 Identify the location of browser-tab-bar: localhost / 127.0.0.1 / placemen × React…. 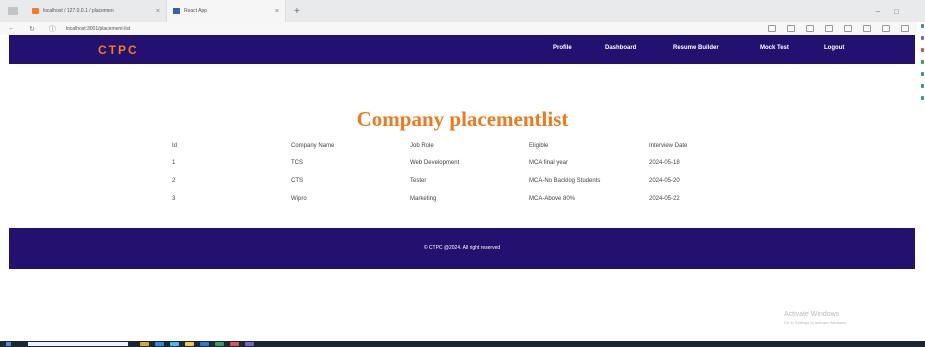
(462, 11).